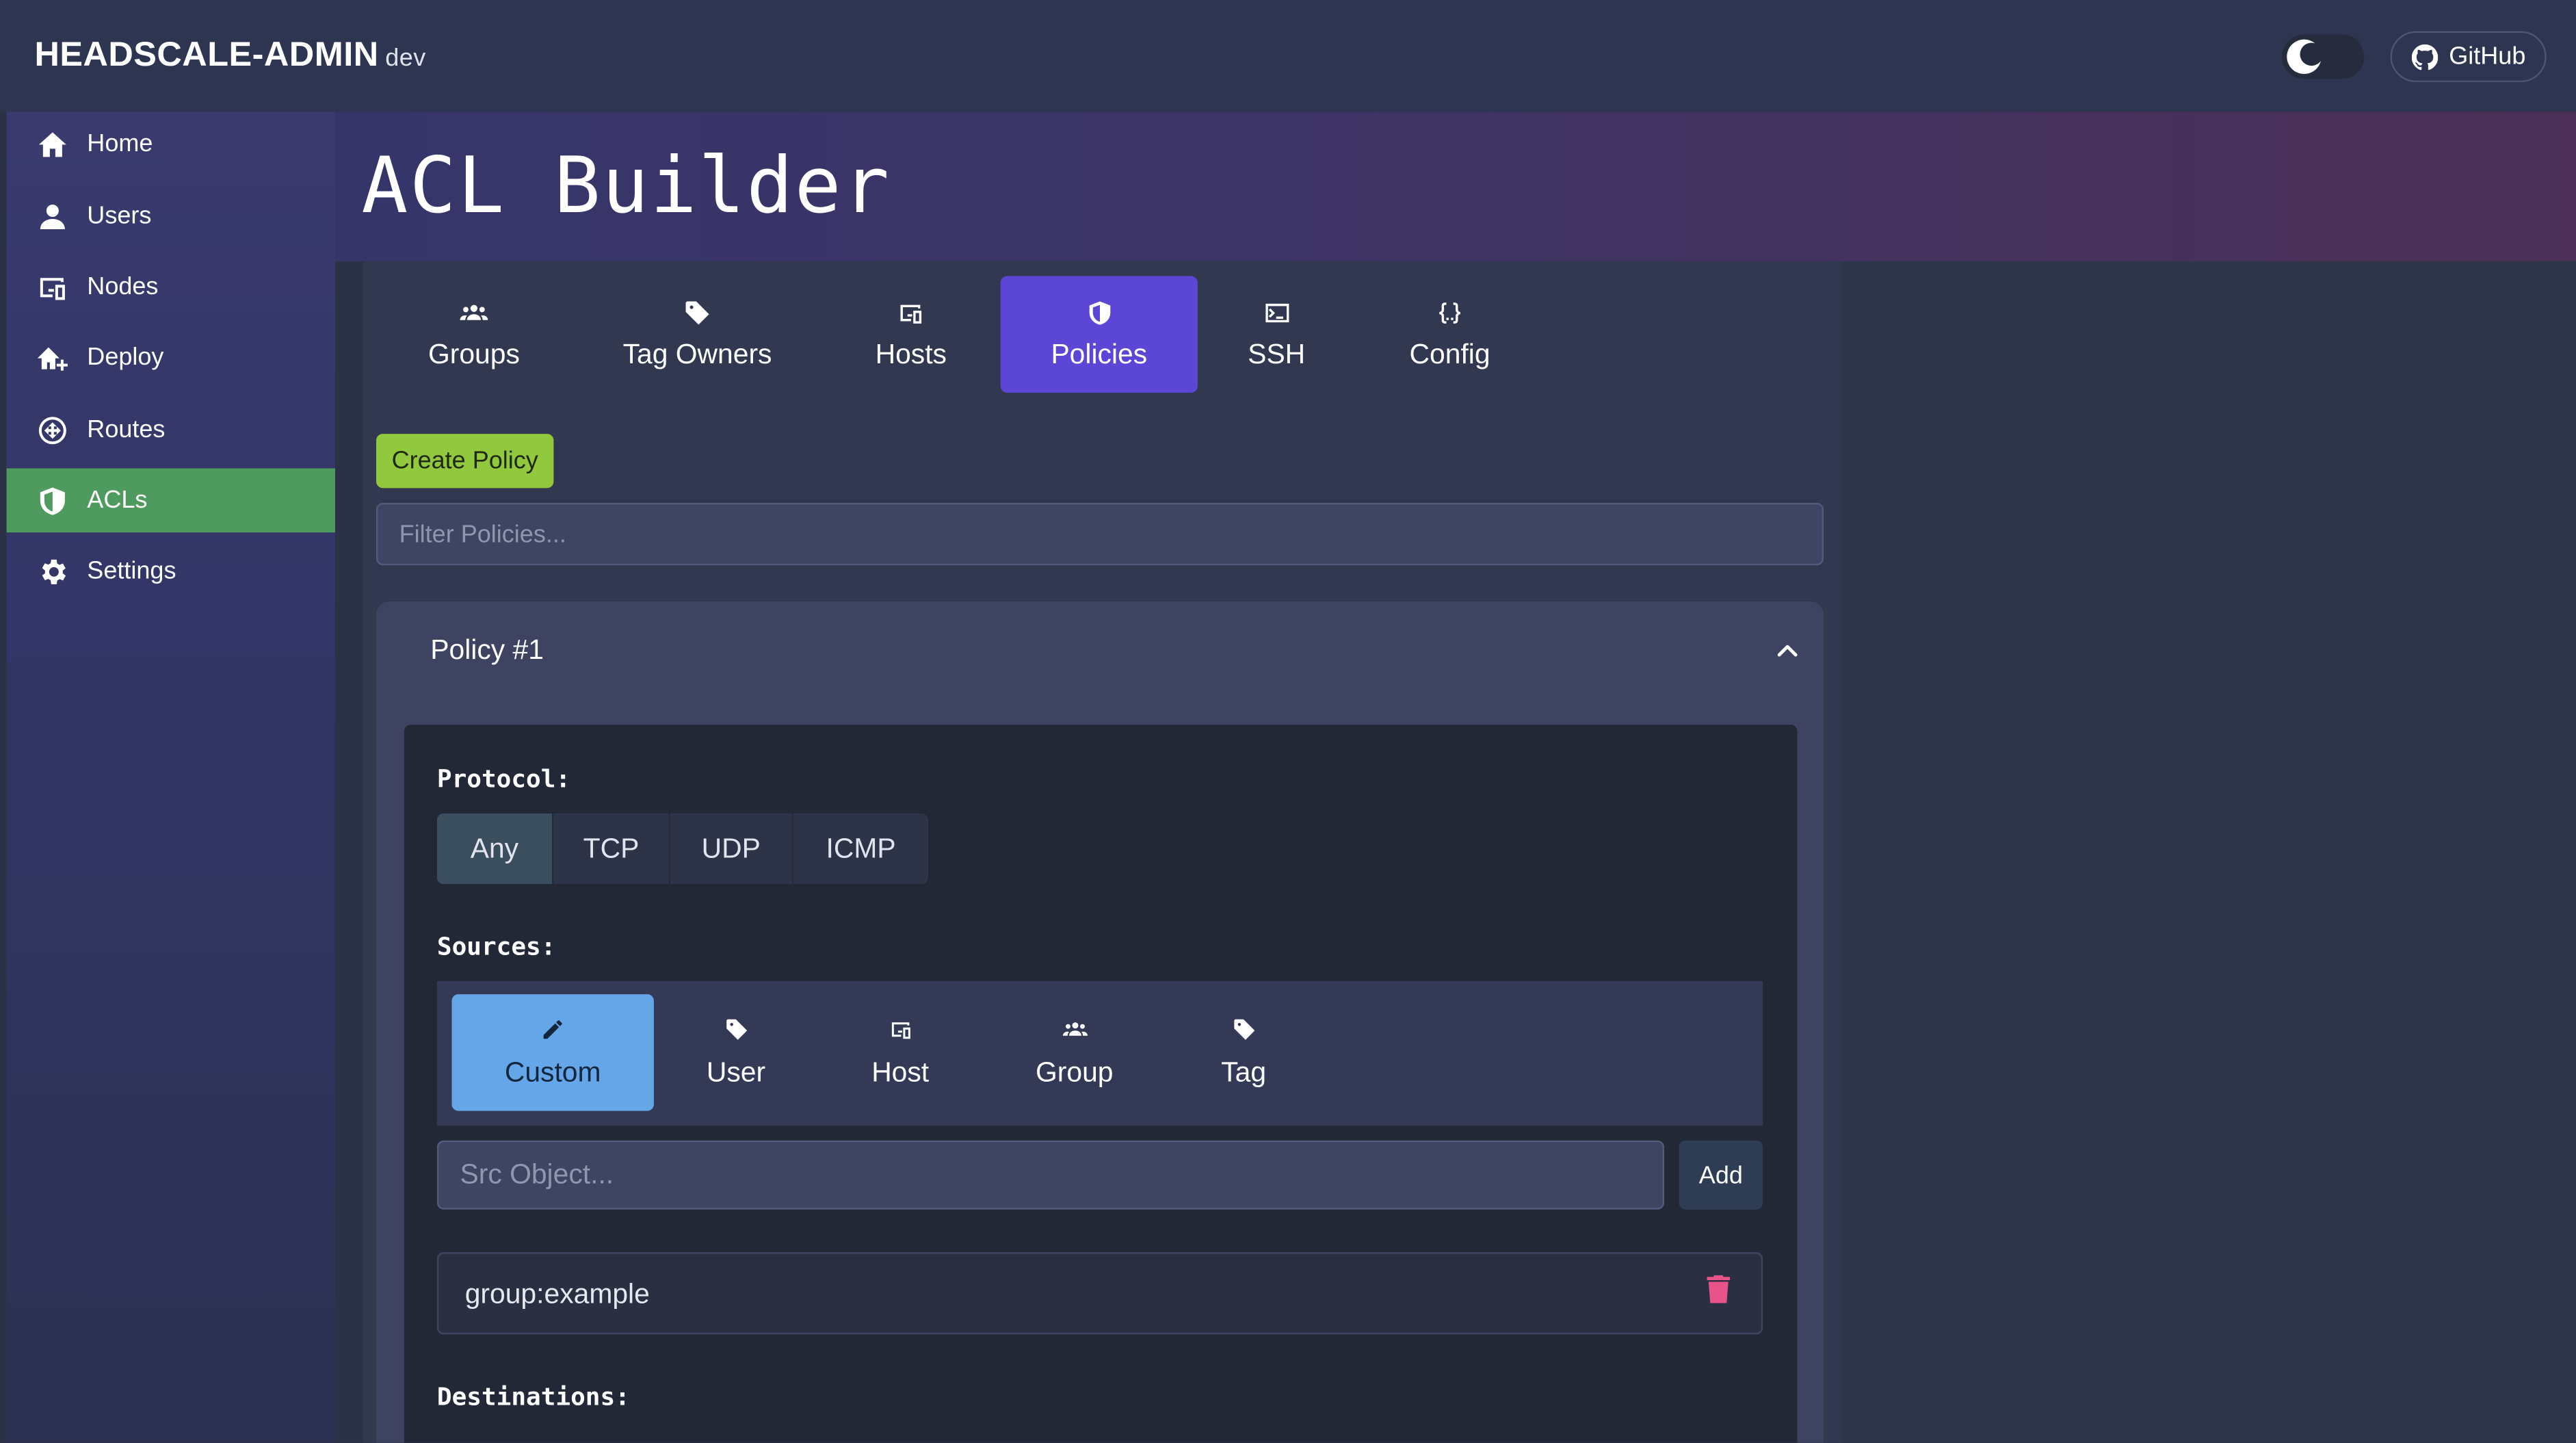  I want to click on sidebar-item-settings: Settings, so click(171, 571).